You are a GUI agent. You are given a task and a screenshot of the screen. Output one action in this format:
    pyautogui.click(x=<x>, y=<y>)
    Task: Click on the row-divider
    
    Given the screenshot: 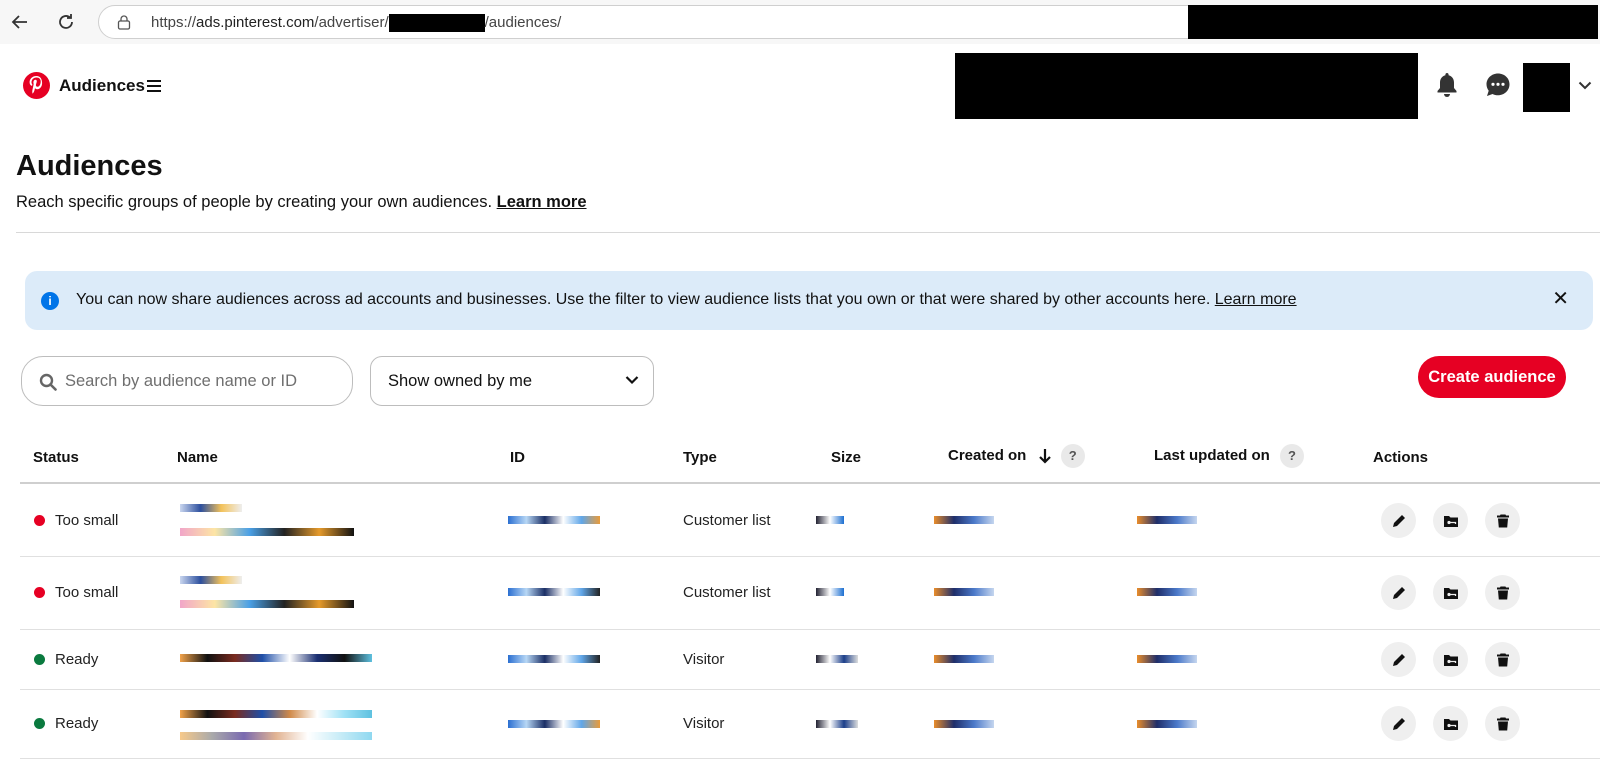 What is the action you would take?
    pyautogui.click(x=810, y=758)
    